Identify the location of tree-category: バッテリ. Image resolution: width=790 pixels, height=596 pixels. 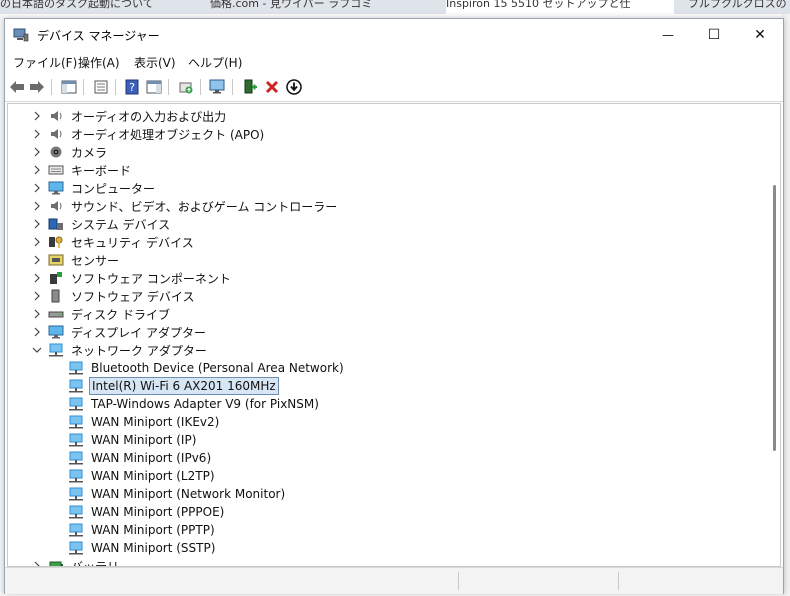
(84, 562).